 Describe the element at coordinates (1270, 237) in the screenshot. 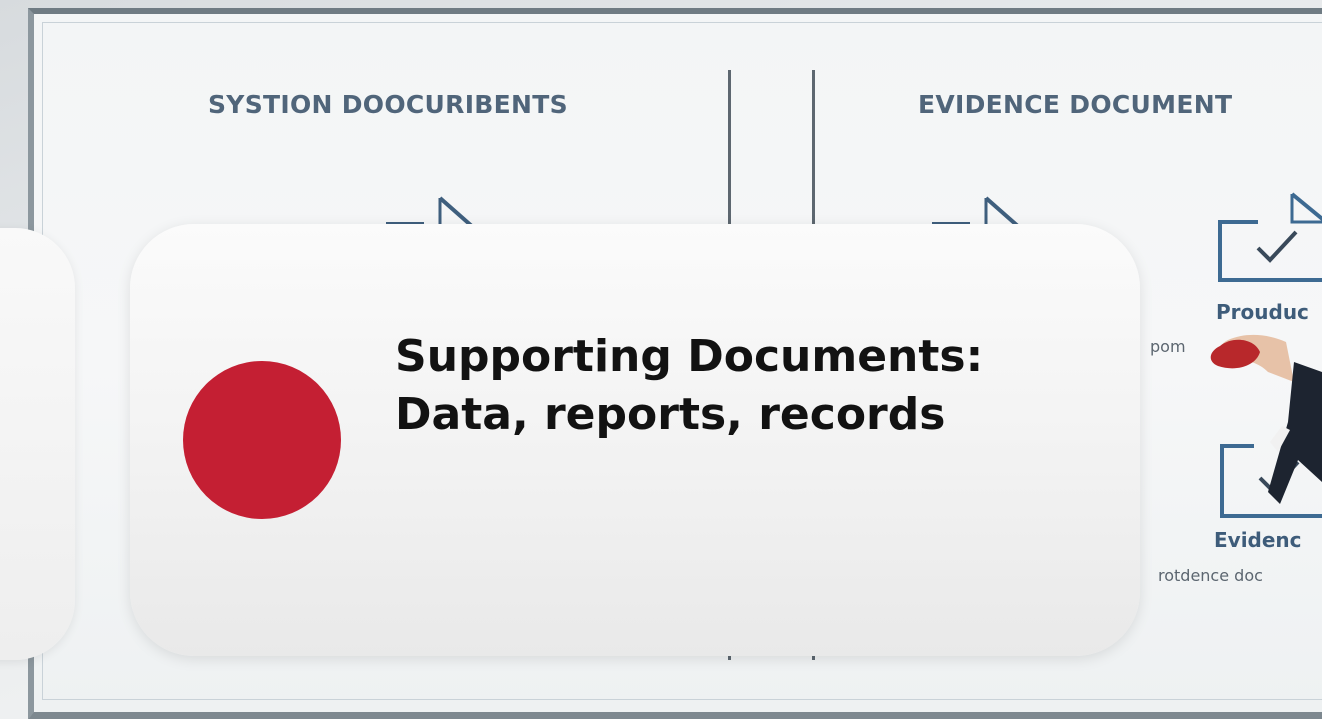

I see `document-check-icon` at that location.